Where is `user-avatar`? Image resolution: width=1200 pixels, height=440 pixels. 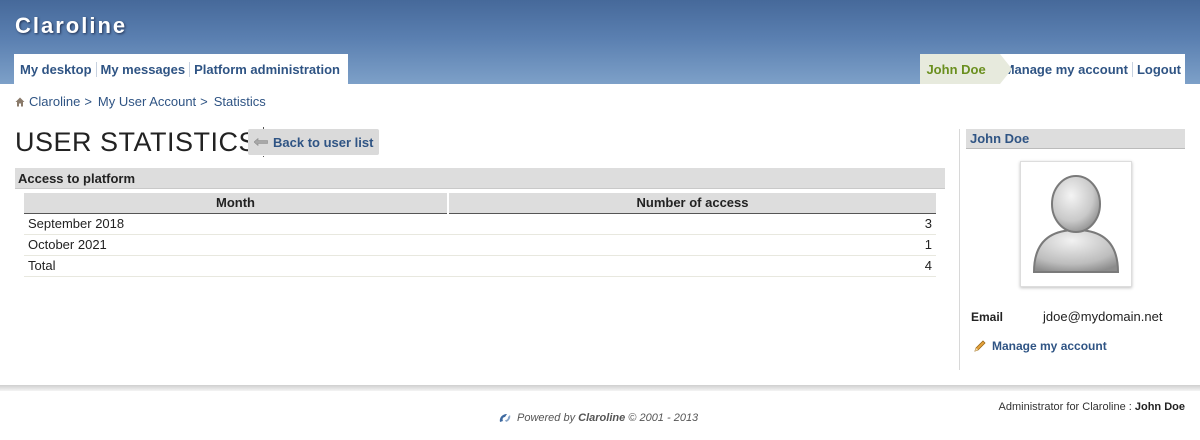
user-avatar is located at coordinates (1076, 224).